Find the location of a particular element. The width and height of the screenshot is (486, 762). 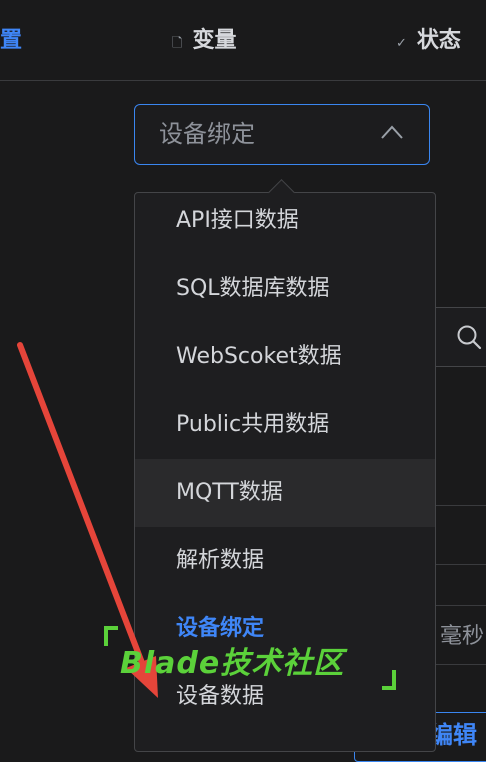

option-sql: SQL数据库数据 is located at coordinates (285, 289).